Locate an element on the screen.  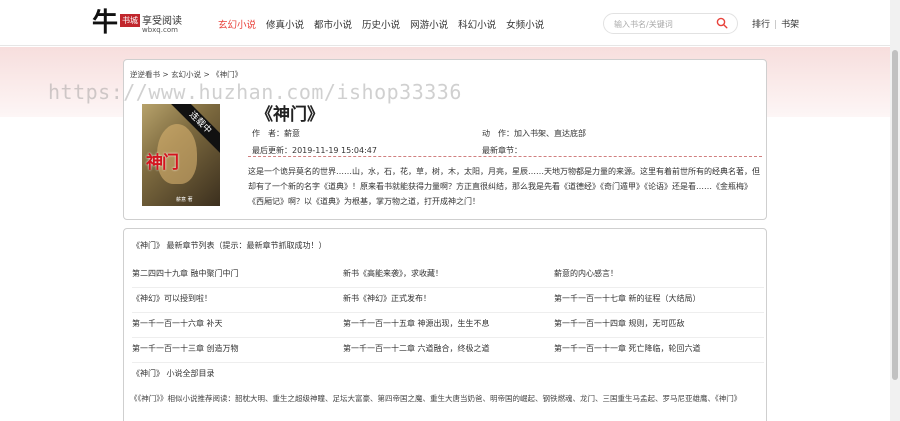
breadcrumb-current: 《神门》 is located at coordinates (227, 74).